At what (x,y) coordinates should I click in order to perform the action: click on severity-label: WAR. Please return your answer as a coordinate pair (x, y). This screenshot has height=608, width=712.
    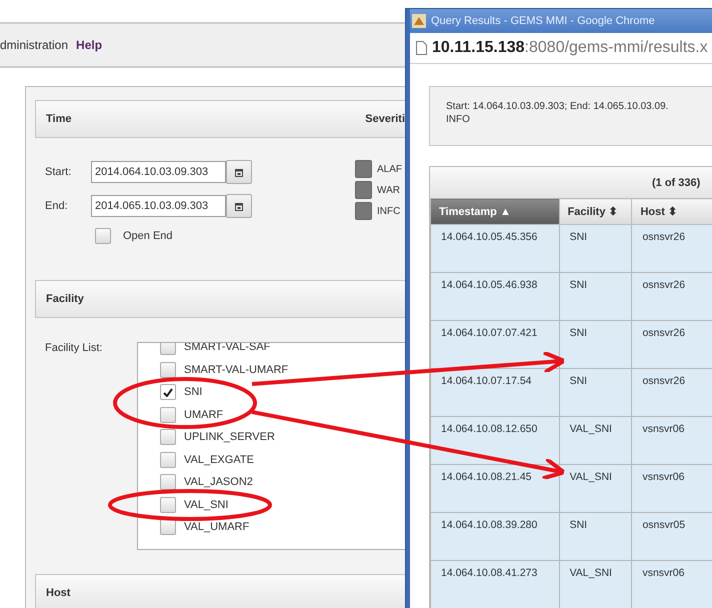
    Looking at the image, I should click on (388, 190).